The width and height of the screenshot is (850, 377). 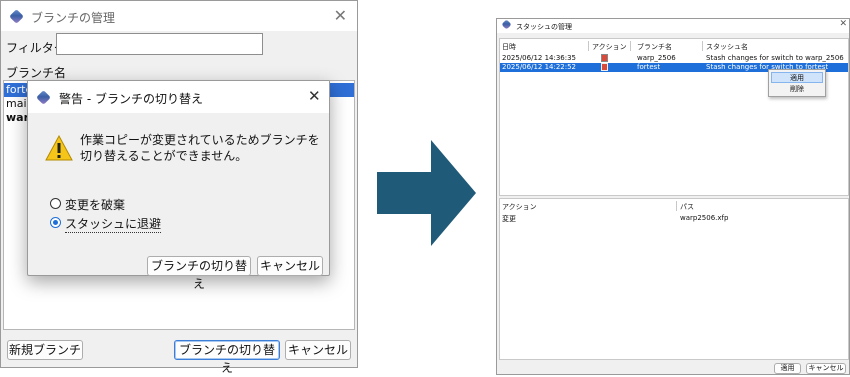 I want to click on context-menu: 適用 削除, so click(x=797, y=83).